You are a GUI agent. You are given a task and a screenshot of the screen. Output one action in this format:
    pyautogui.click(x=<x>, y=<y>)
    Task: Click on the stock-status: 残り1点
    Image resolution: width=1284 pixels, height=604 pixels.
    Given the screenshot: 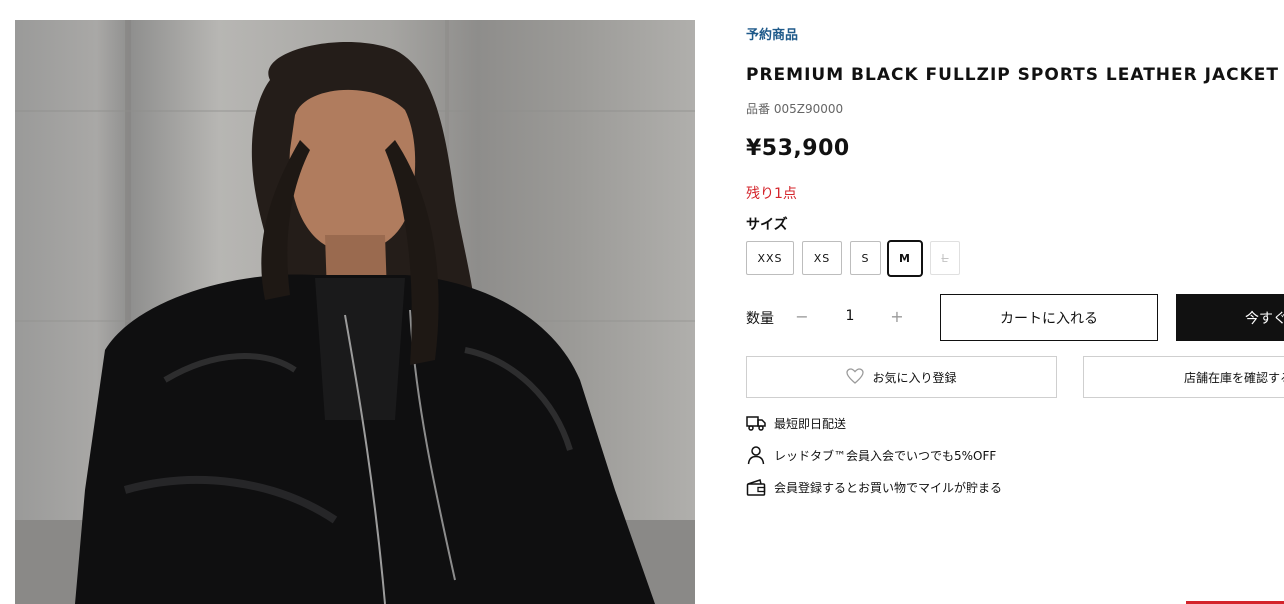 What is the action you would take?
    pyautogui.click(x=771, y=194)
    